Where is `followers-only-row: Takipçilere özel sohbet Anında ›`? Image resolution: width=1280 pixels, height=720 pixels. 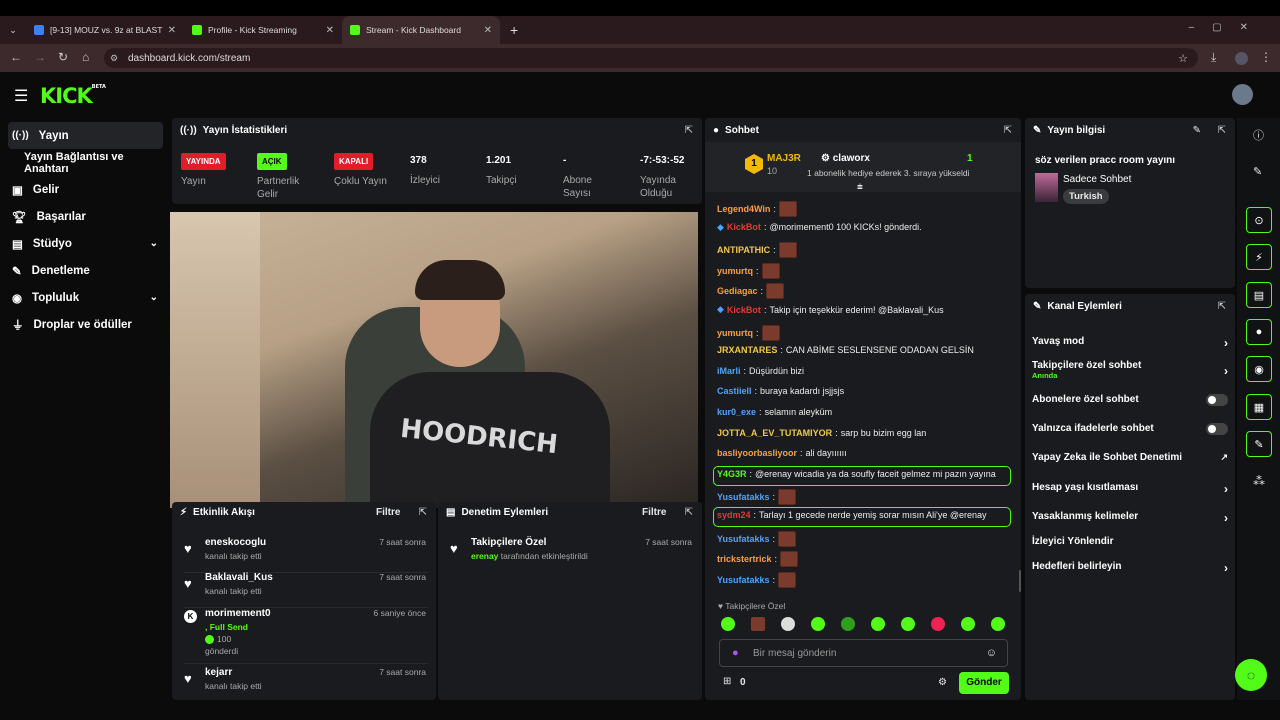
followers-only-row: Takipçilere özel sohbet Anında › is located at coordinates (1130, 370).